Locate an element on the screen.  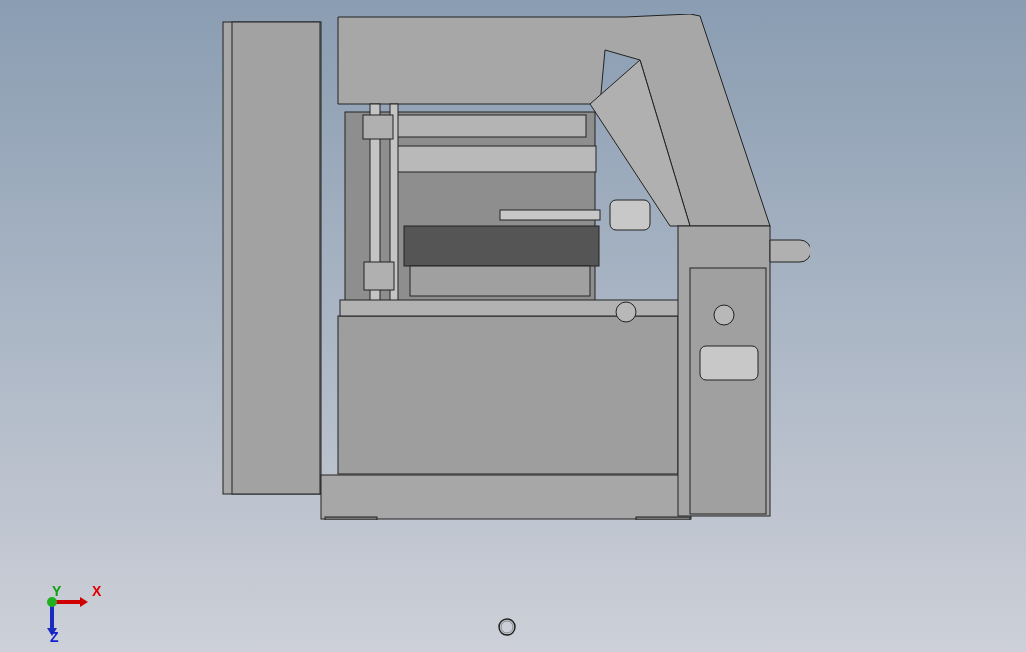
axis-label: Z is located at coordinates (54, 637).